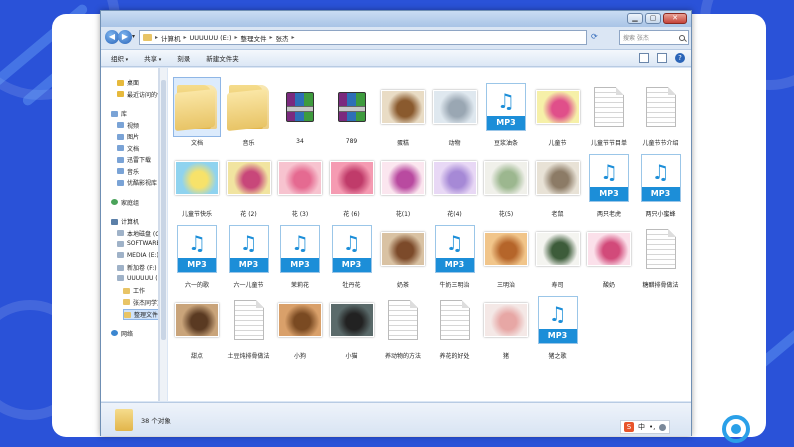  What do you see at coordinates (183, 58) in the screenshot?
I see `burn-button: 刻录` at bounding box center [183, 58].